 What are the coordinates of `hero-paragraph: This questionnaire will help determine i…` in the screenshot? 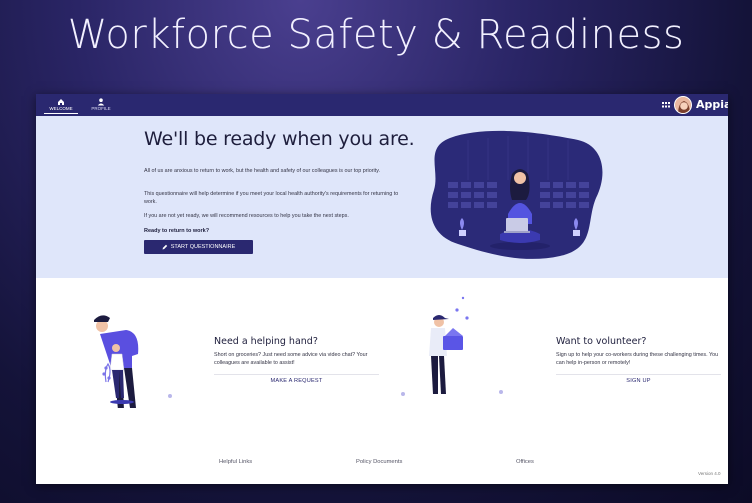 It's located at (271, 198).